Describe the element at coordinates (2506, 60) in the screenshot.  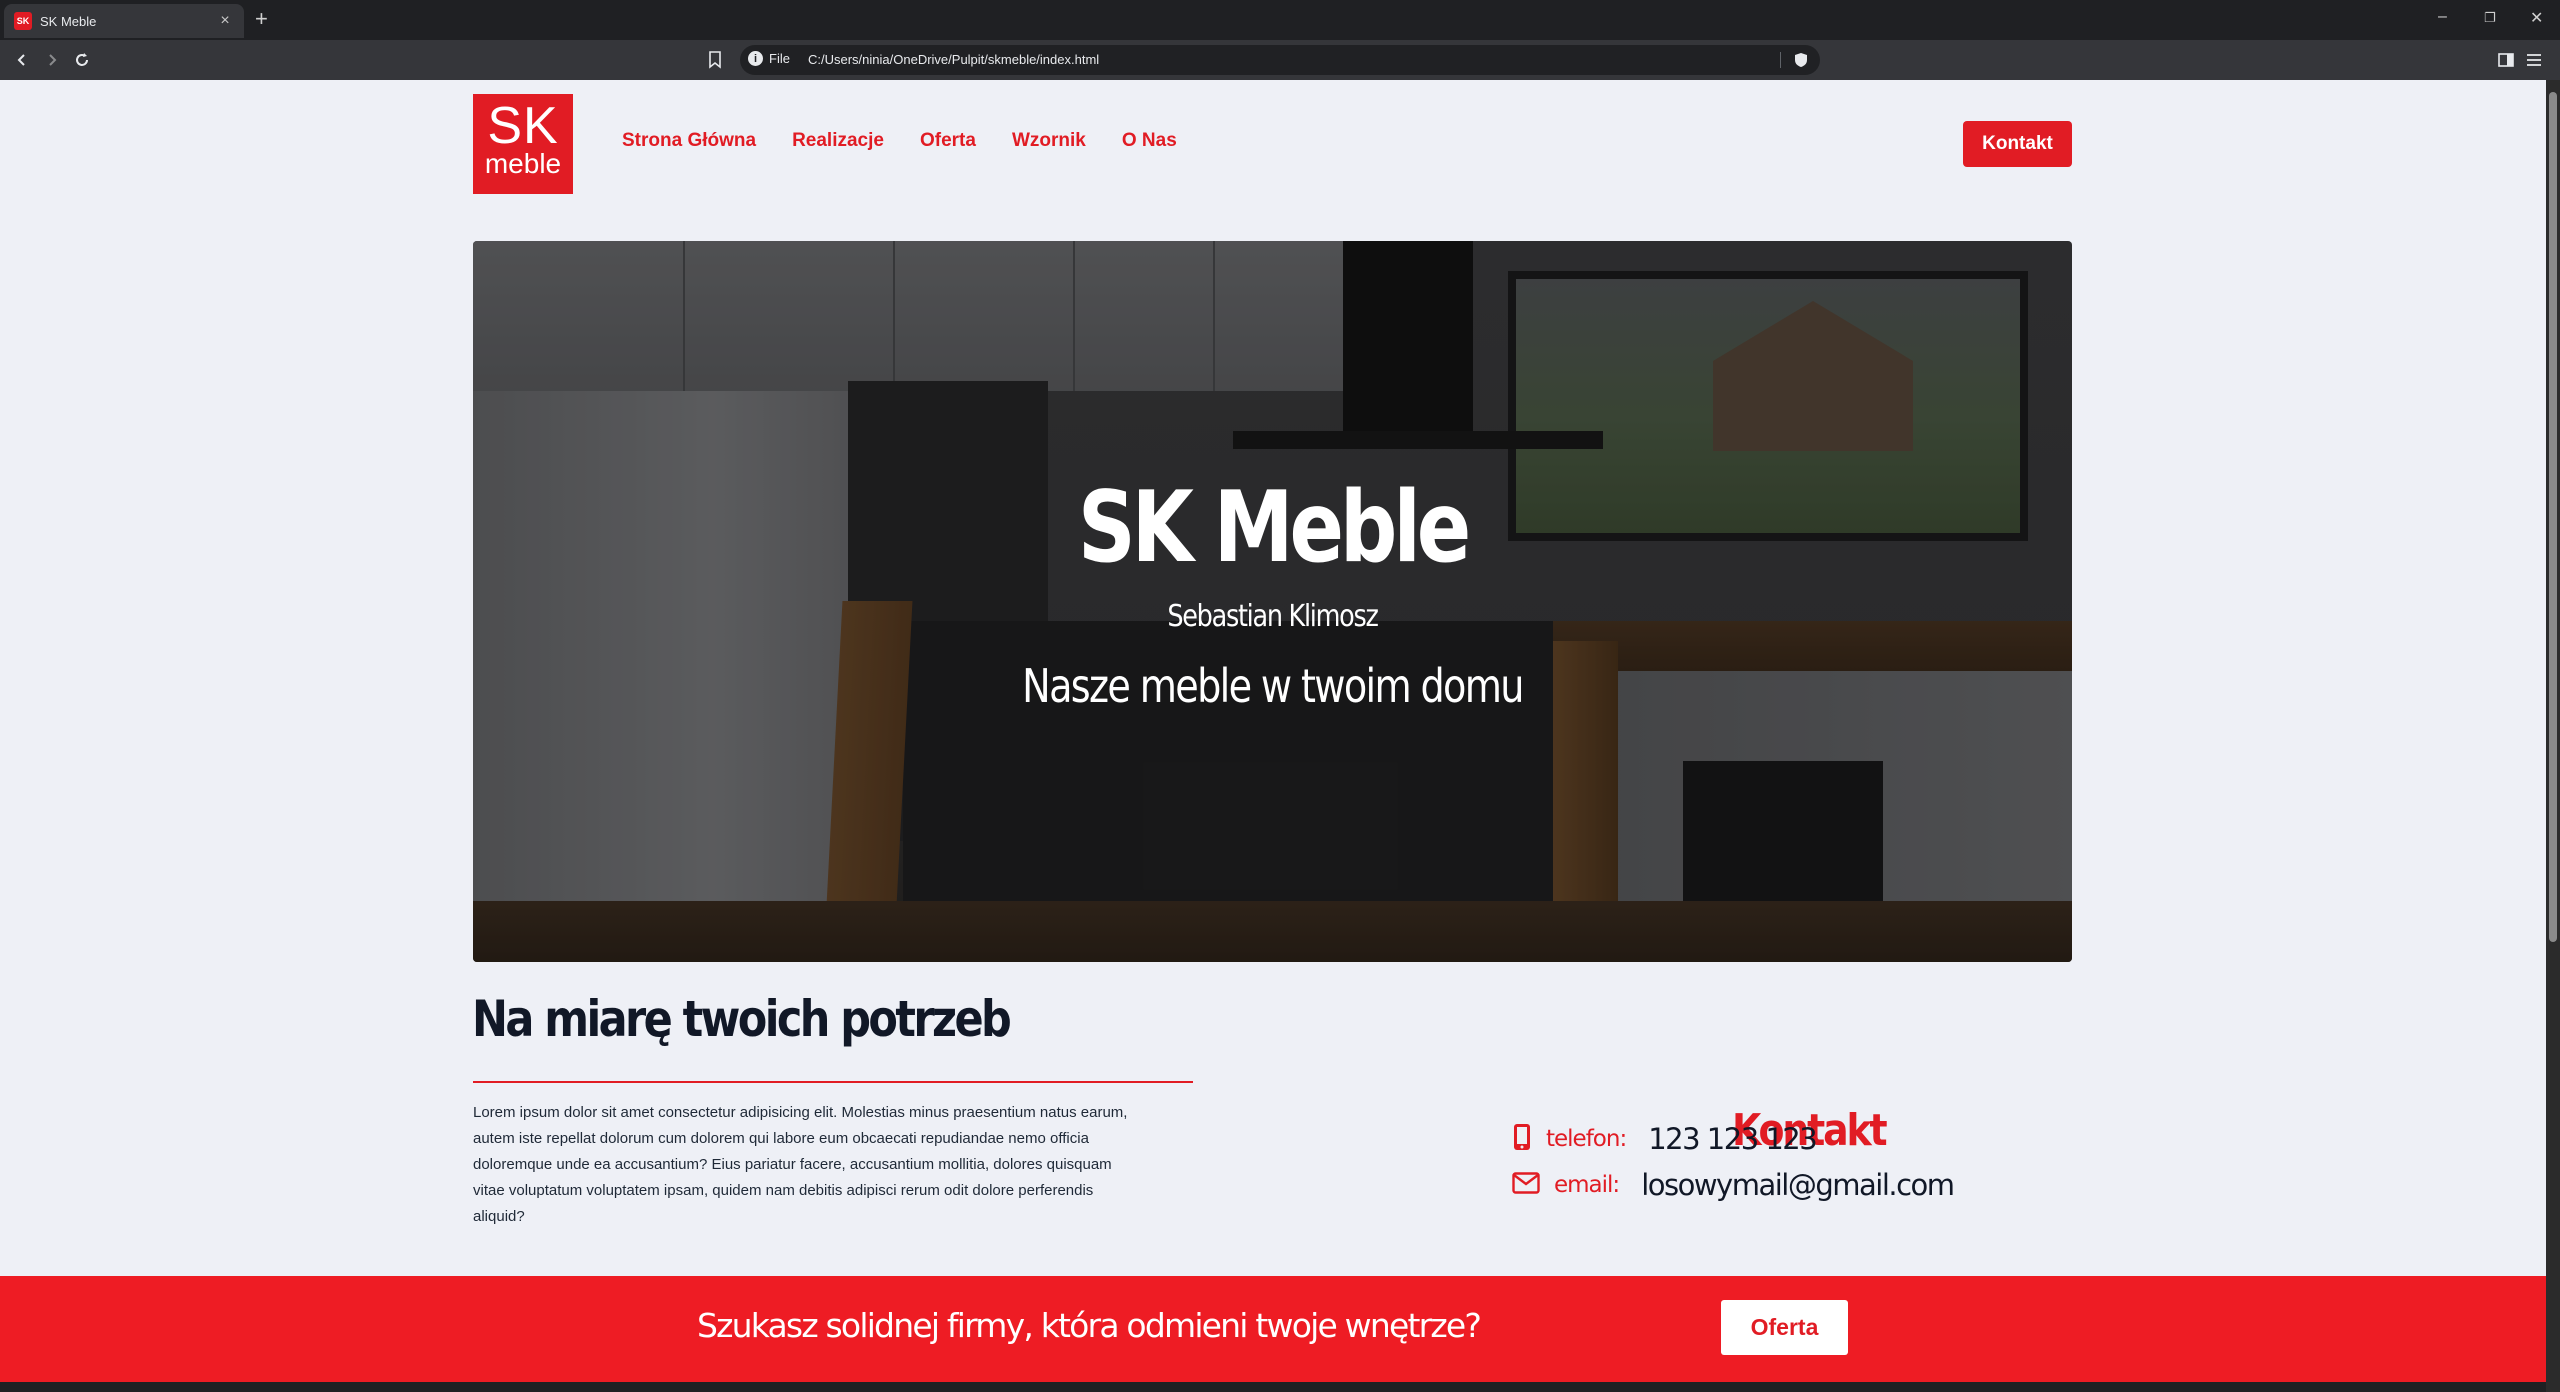
I see `sidebar-icon` at that location.